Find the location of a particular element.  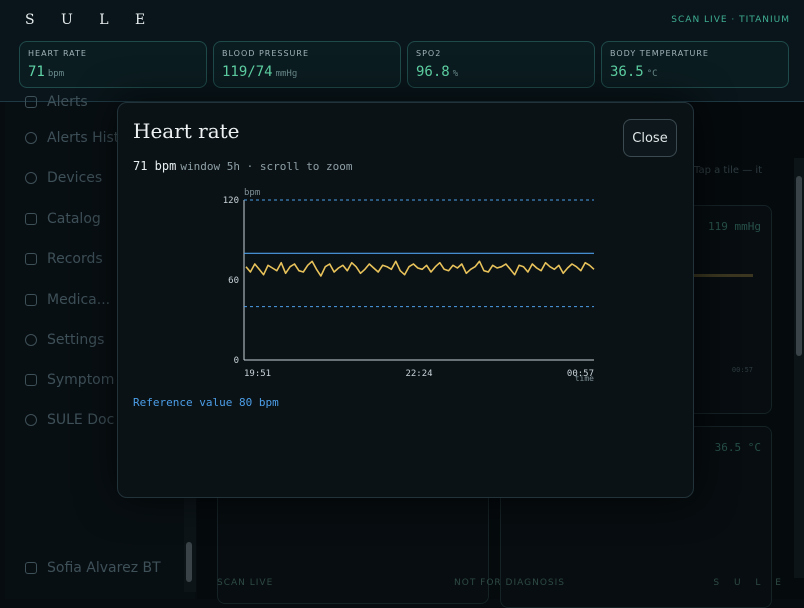

bg-card-time: 00:57 is located at coordinates (742, 370).